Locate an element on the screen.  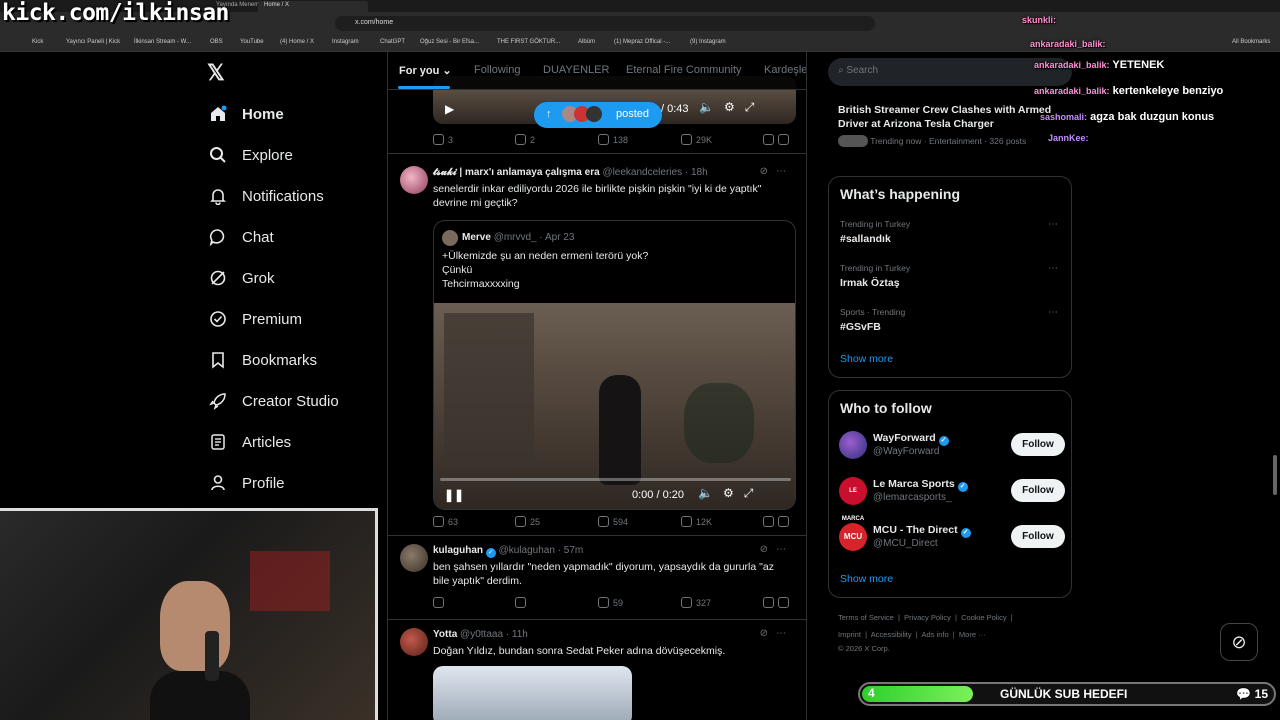
tab-eternal-fire: Eternal Fire Community is located at coordinates (684, 70).